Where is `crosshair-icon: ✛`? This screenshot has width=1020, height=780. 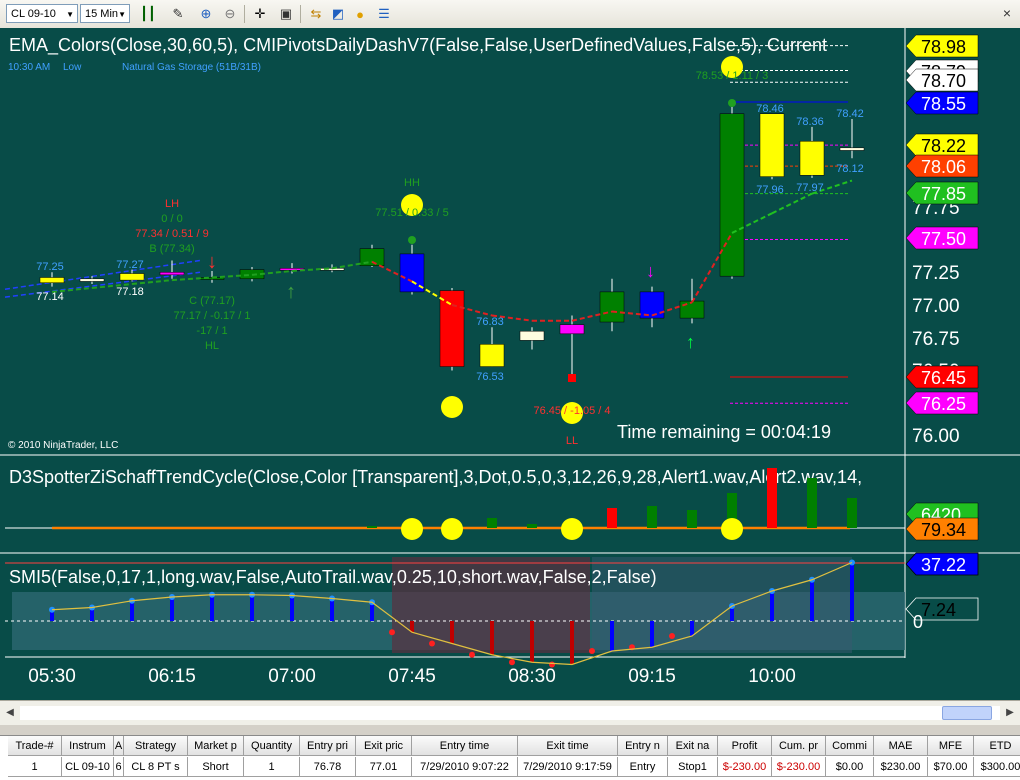 crosshair-icon: ✛ is located at coordinates (260, 14).